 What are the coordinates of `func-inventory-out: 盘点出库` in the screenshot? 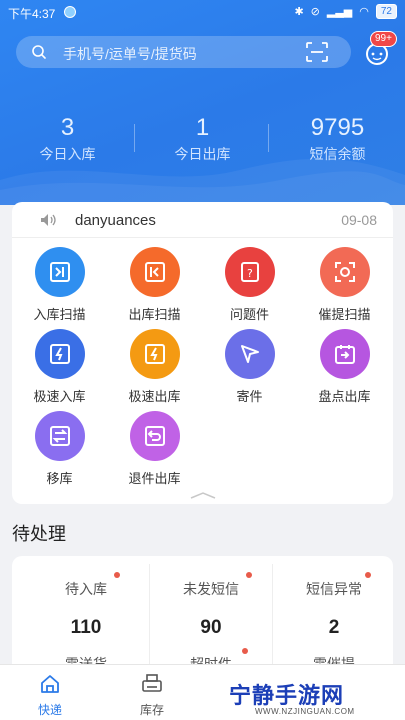 It's located at (344, 367).